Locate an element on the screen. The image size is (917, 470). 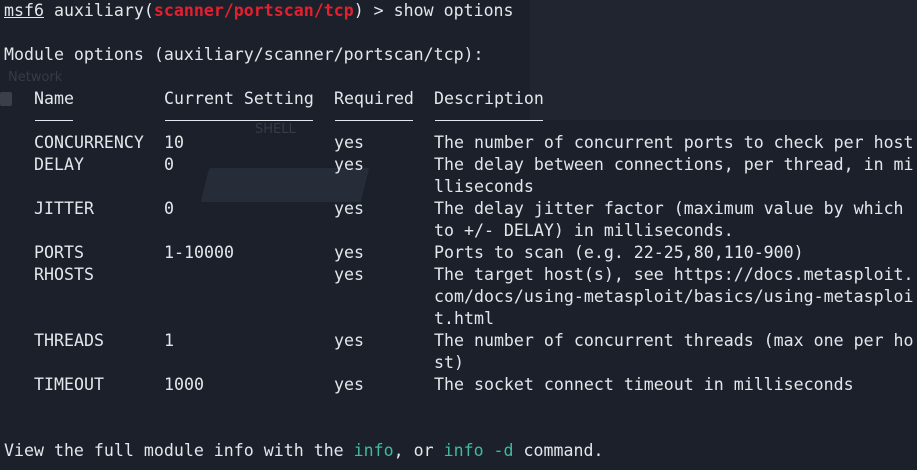
option-current-setting: 10 is located at coordinates (174, 142).